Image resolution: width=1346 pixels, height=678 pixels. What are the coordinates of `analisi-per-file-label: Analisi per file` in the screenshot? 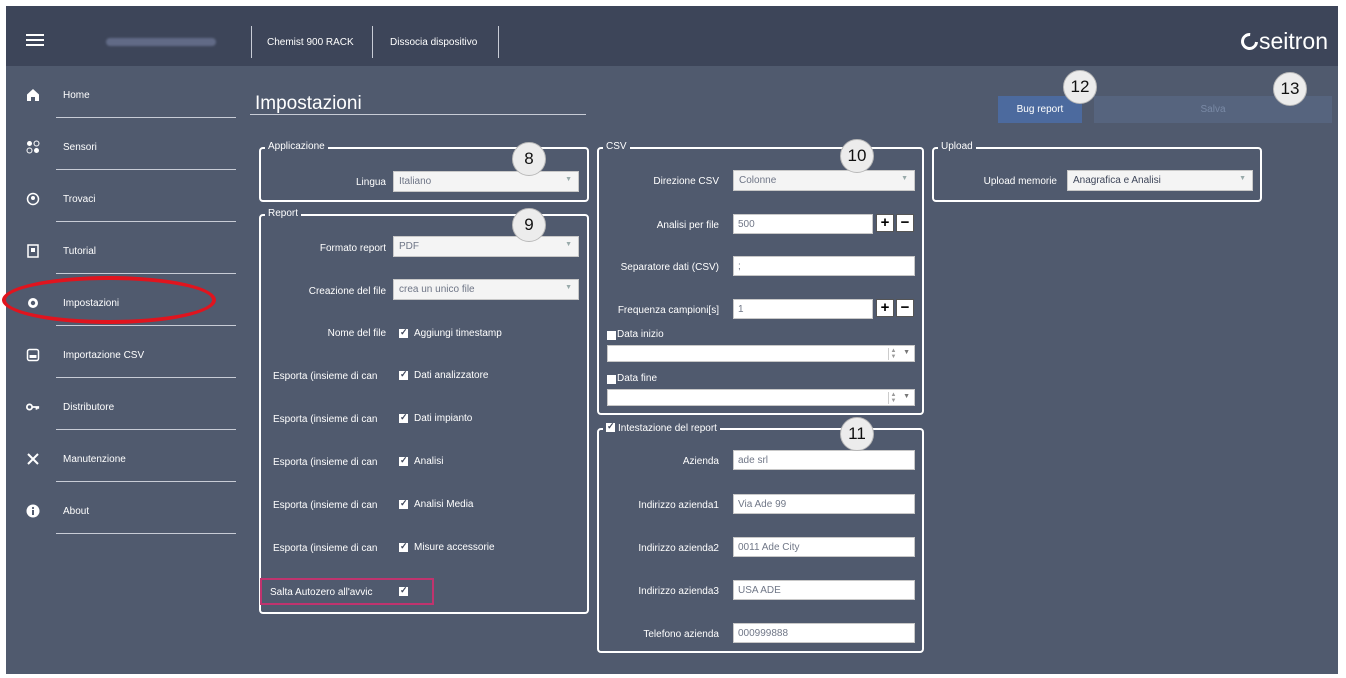 It's located at (687, 225).